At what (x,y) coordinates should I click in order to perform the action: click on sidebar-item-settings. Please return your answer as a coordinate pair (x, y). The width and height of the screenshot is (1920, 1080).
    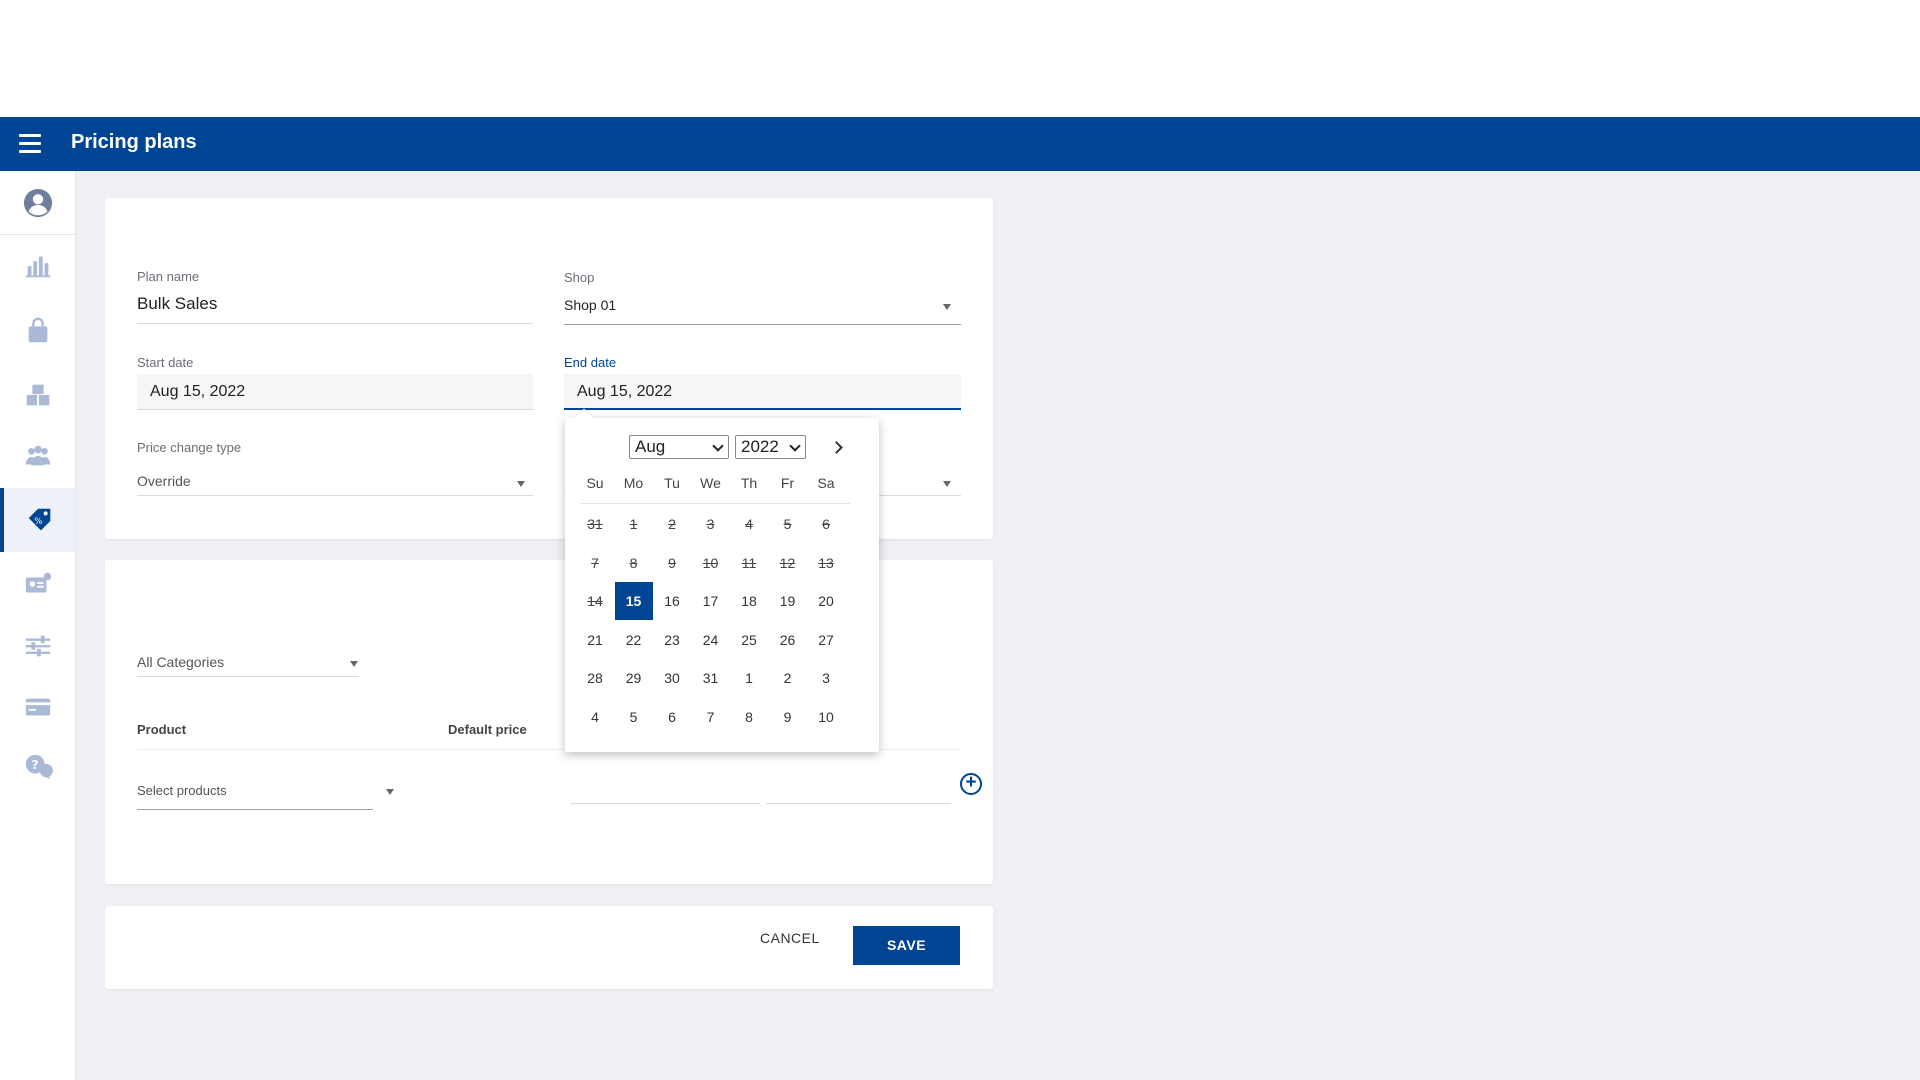
    Looking at the image, I should click on (37, 646).